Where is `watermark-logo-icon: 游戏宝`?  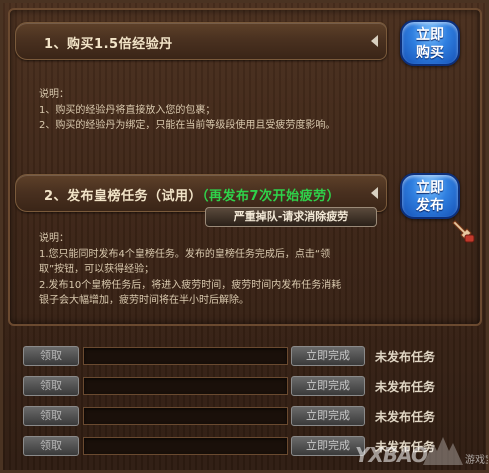
watermark-logo-icon: 游戏宝 is located at coordinates (455, 451).